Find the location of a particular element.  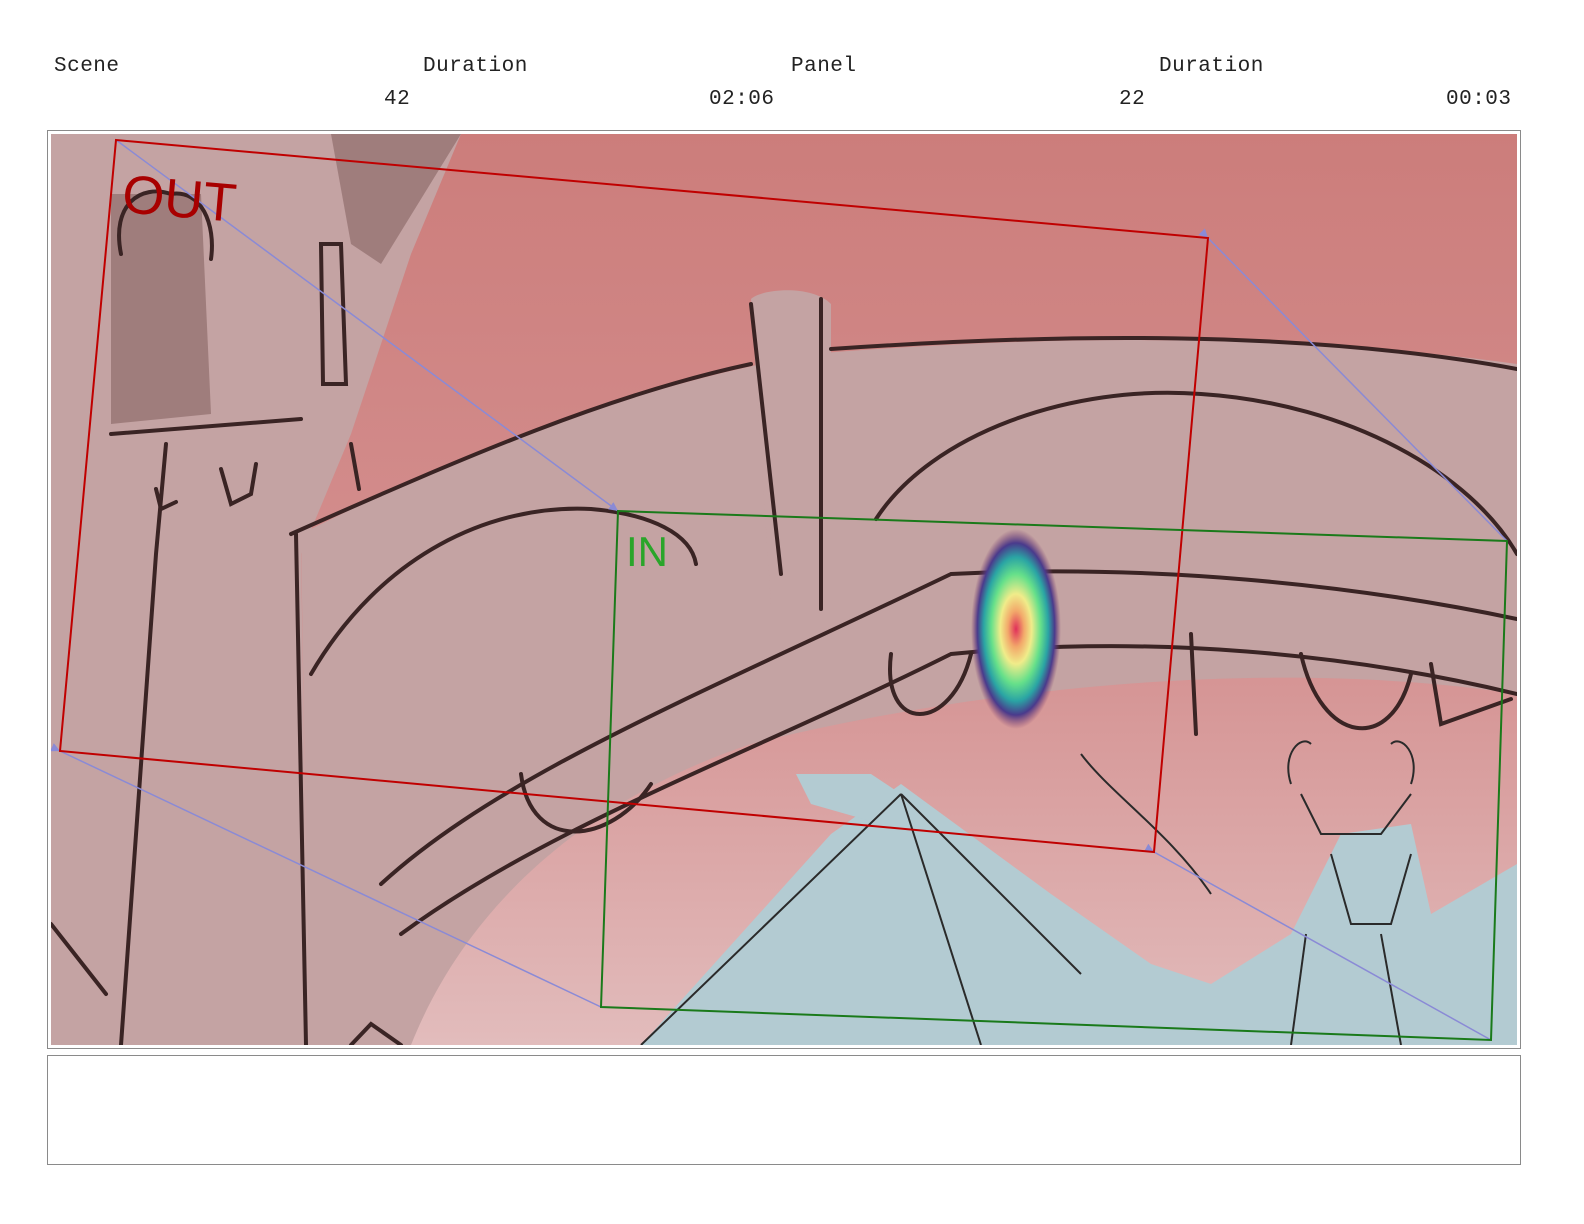

scene-number: 42 is located at coordinates (397, 99).